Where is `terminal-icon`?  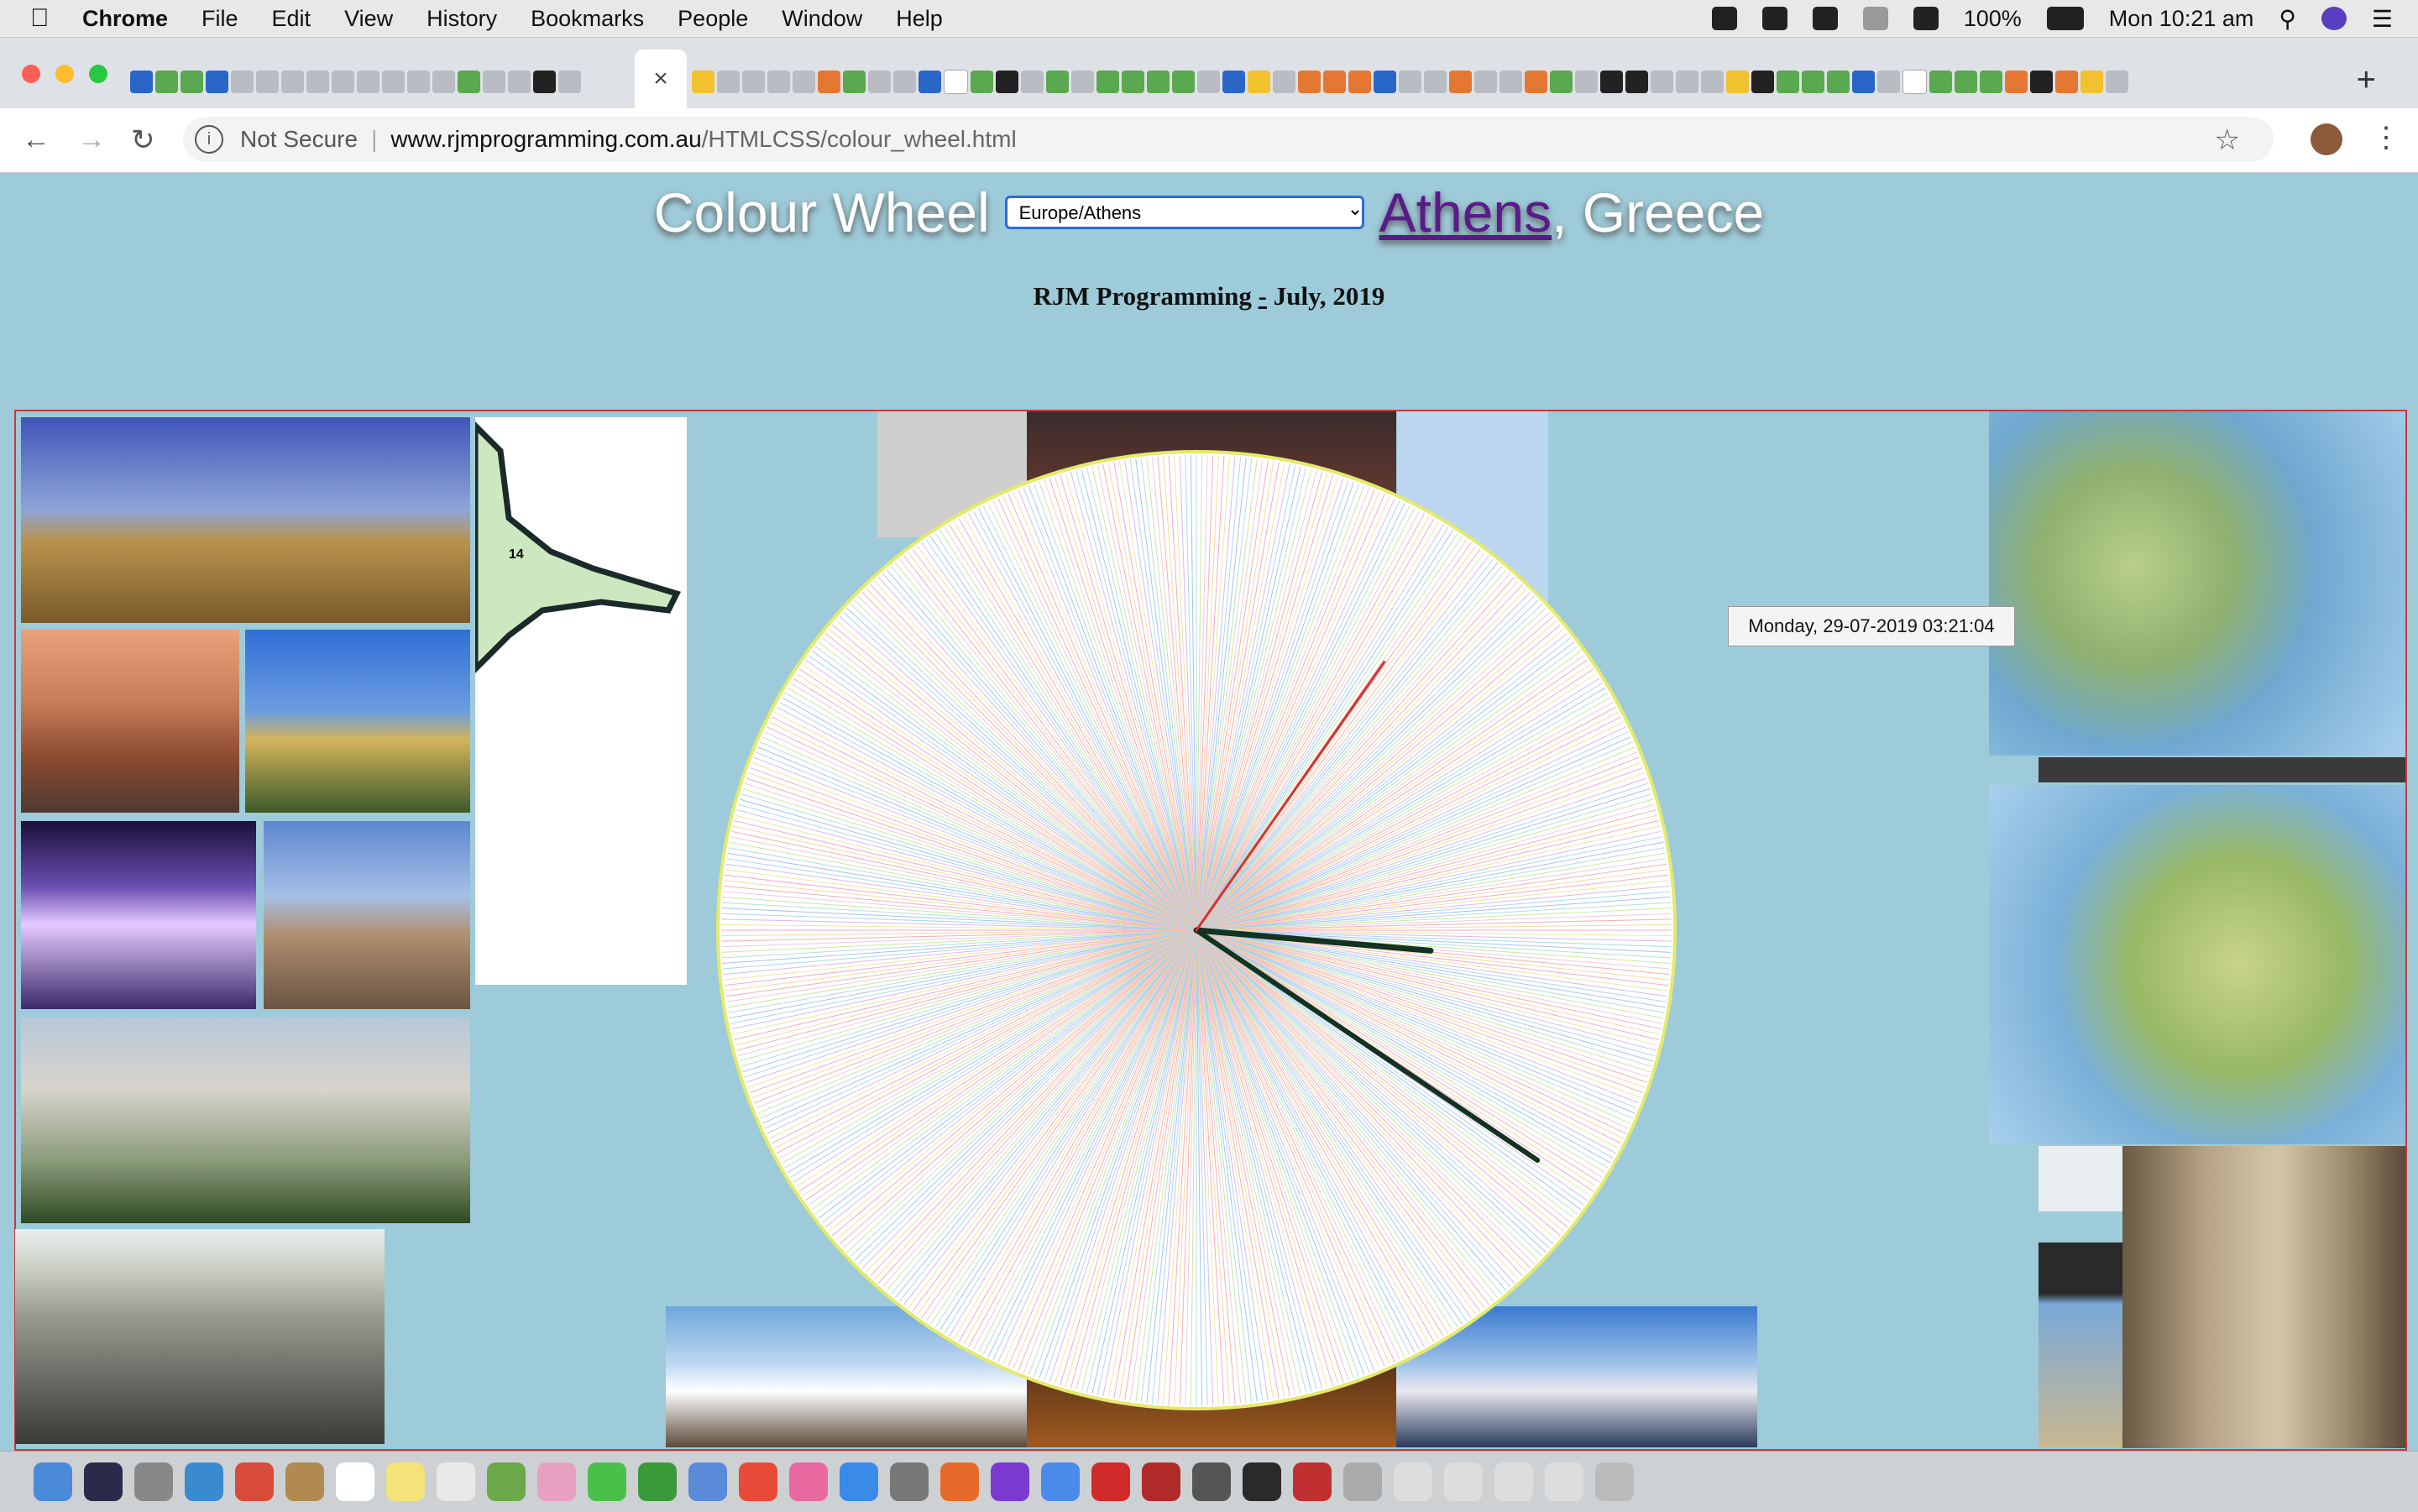 terminal-icon is located at coordinates (1262, 1481).